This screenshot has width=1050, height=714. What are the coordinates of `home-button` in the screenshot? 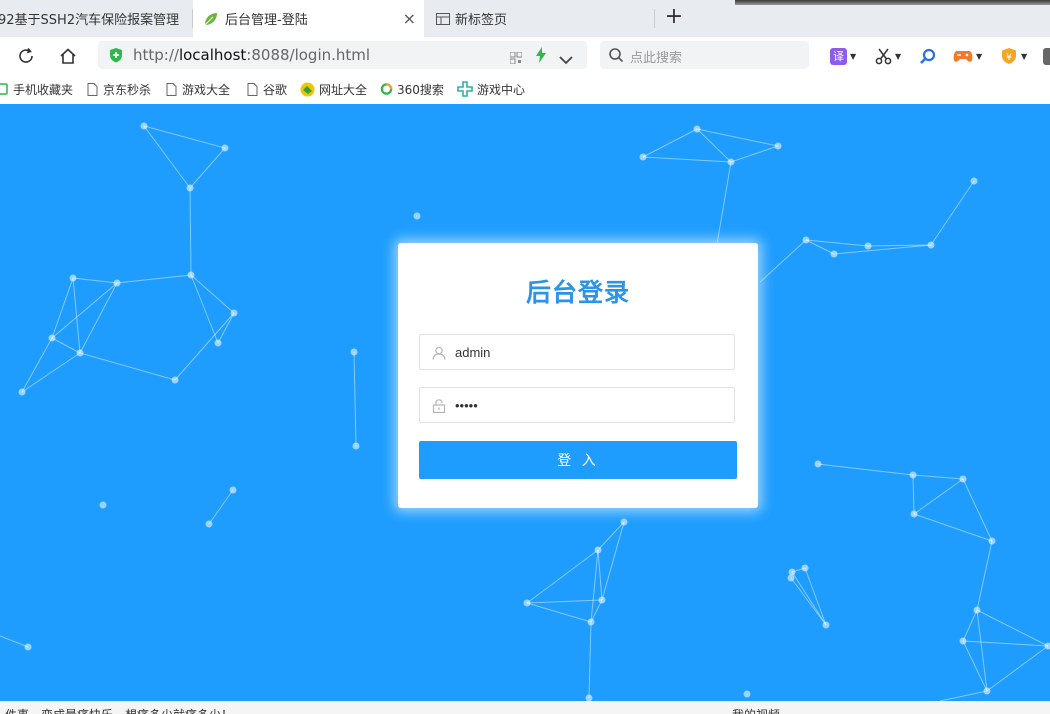 It's located at (68, 56).